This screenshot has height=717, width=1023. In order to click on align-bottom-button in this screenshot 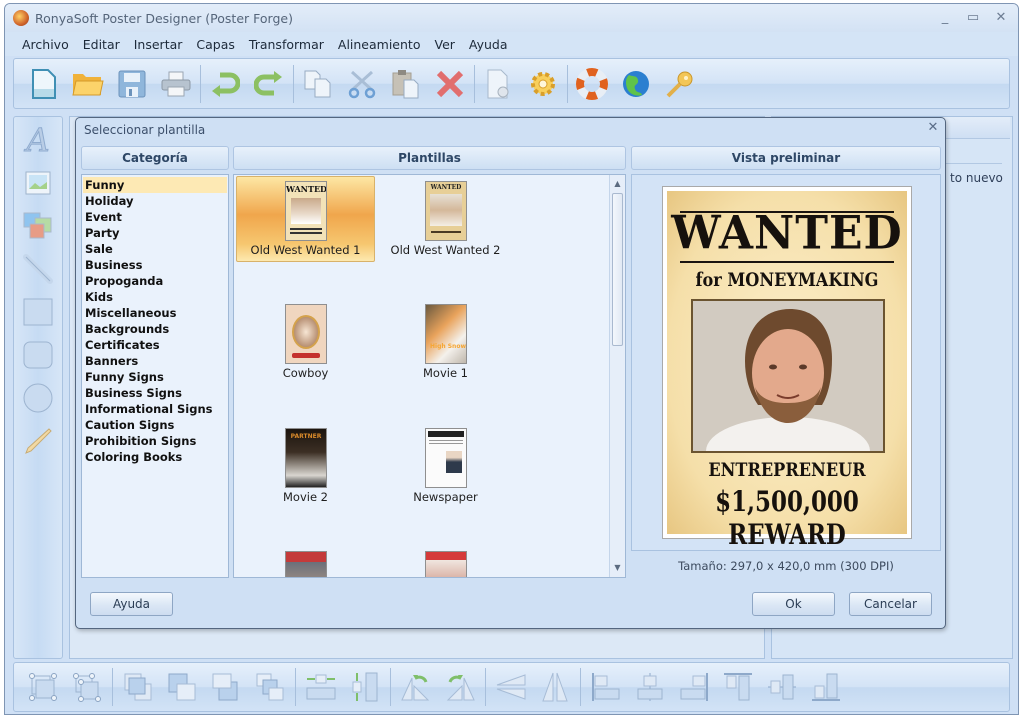, I will do `click(826, 687)`.